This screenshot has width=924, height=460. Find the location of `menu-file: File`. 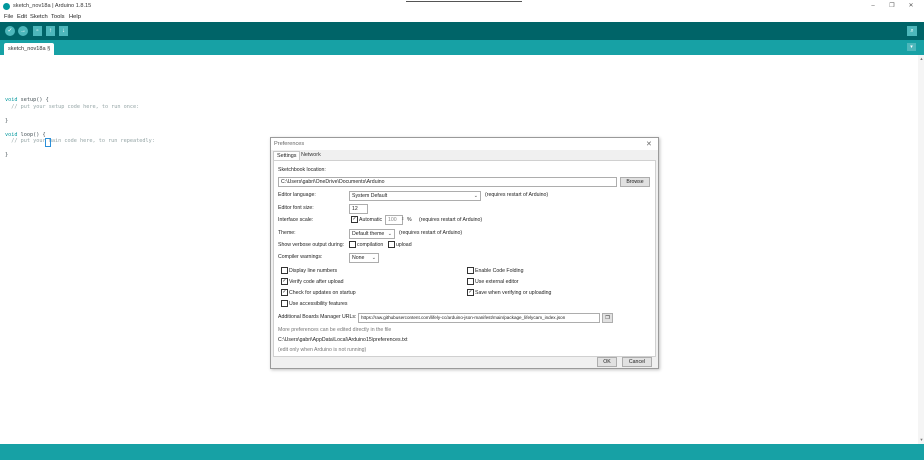

menu-file: File is located at coordinates (8, 17).